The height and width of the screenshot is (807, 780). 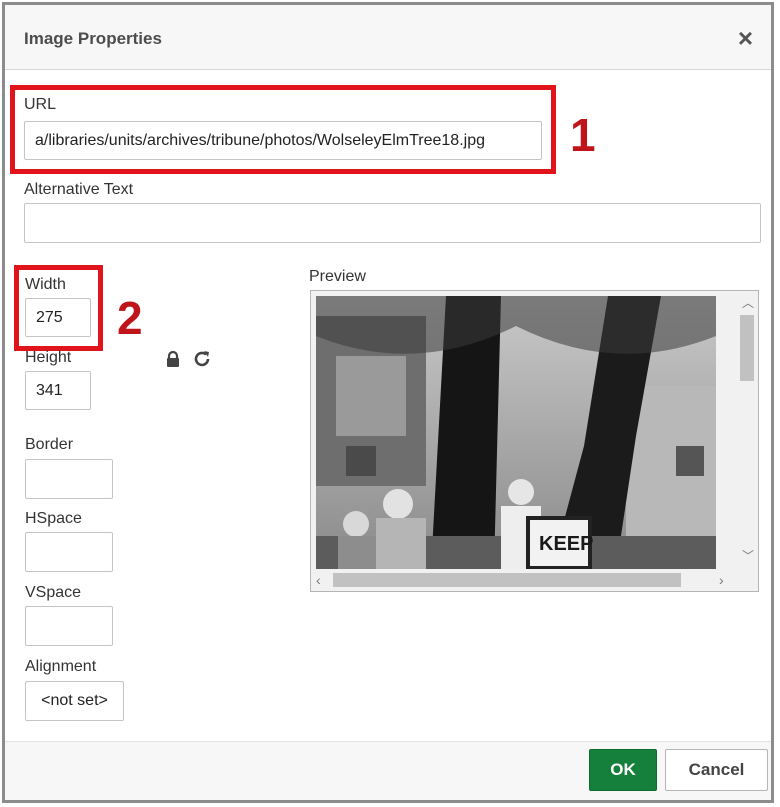 What do you see at coordinates (583, 135) in the screenshot?
I see `annotation-number-1: 1` at bounding box center [583, 135].